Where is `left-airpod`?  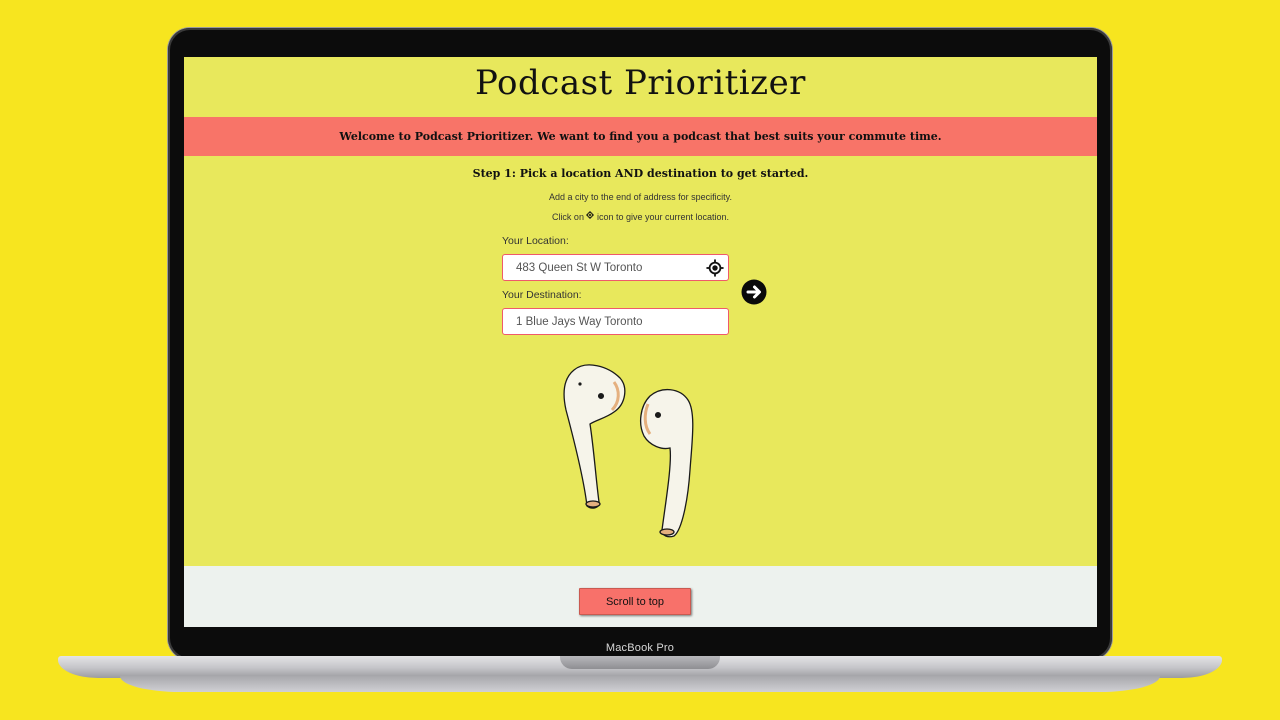
left-airpod is located at coordinates (594, 436).